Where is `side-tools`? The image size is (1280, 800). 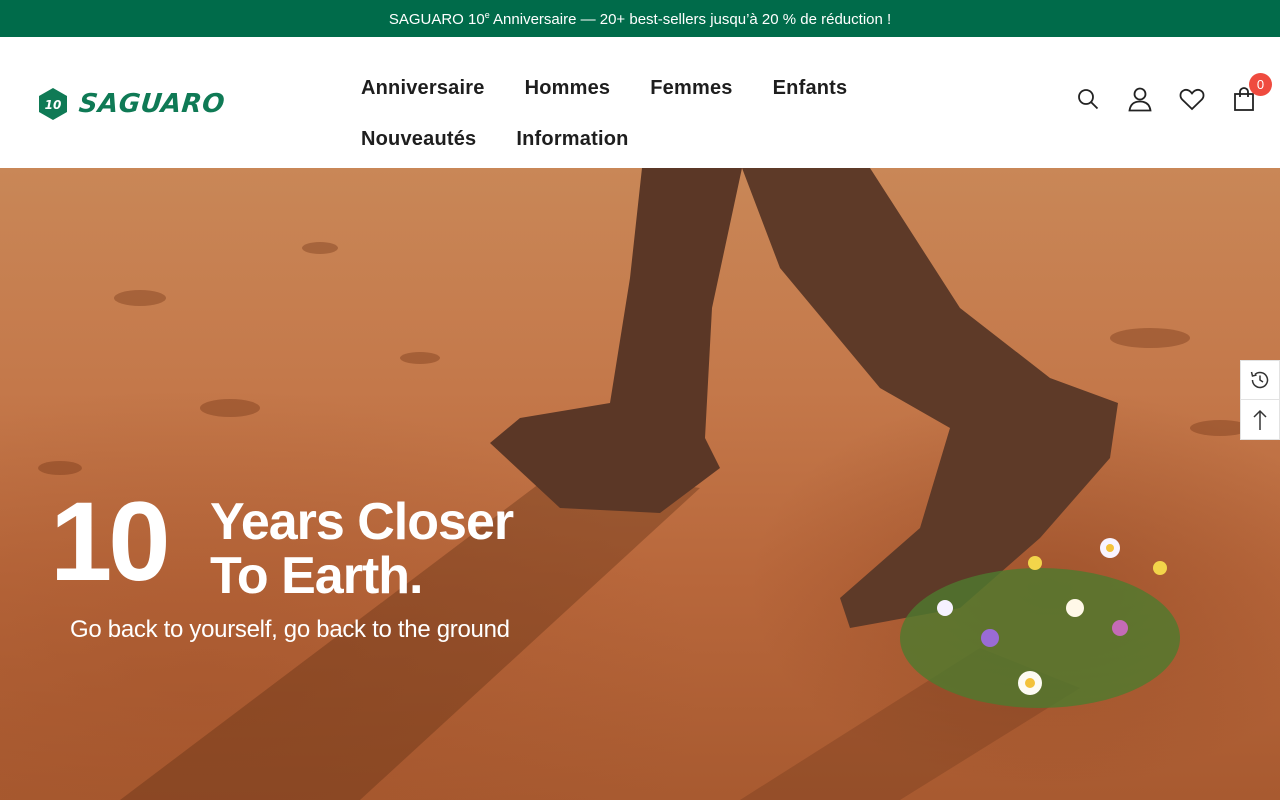
side-tools is located at coordinates (1260, 400).